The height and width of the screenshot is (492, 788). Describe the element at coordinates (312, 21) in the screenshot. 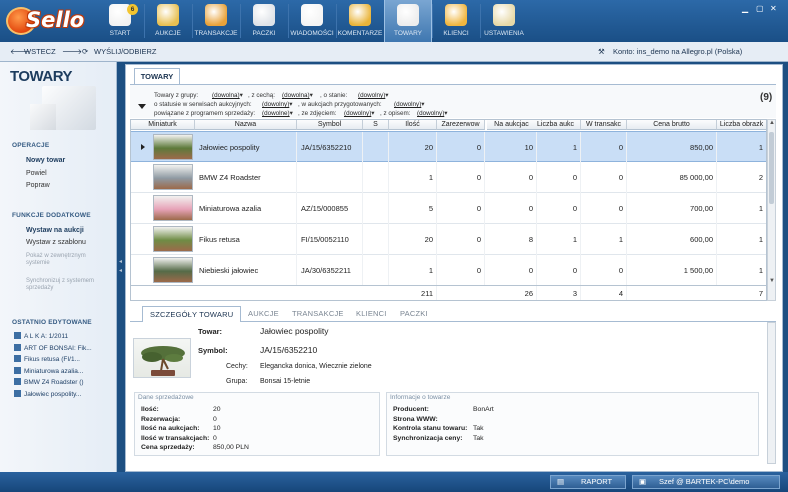

I see `nav-messages: WIADOMOŚCI` at that location.